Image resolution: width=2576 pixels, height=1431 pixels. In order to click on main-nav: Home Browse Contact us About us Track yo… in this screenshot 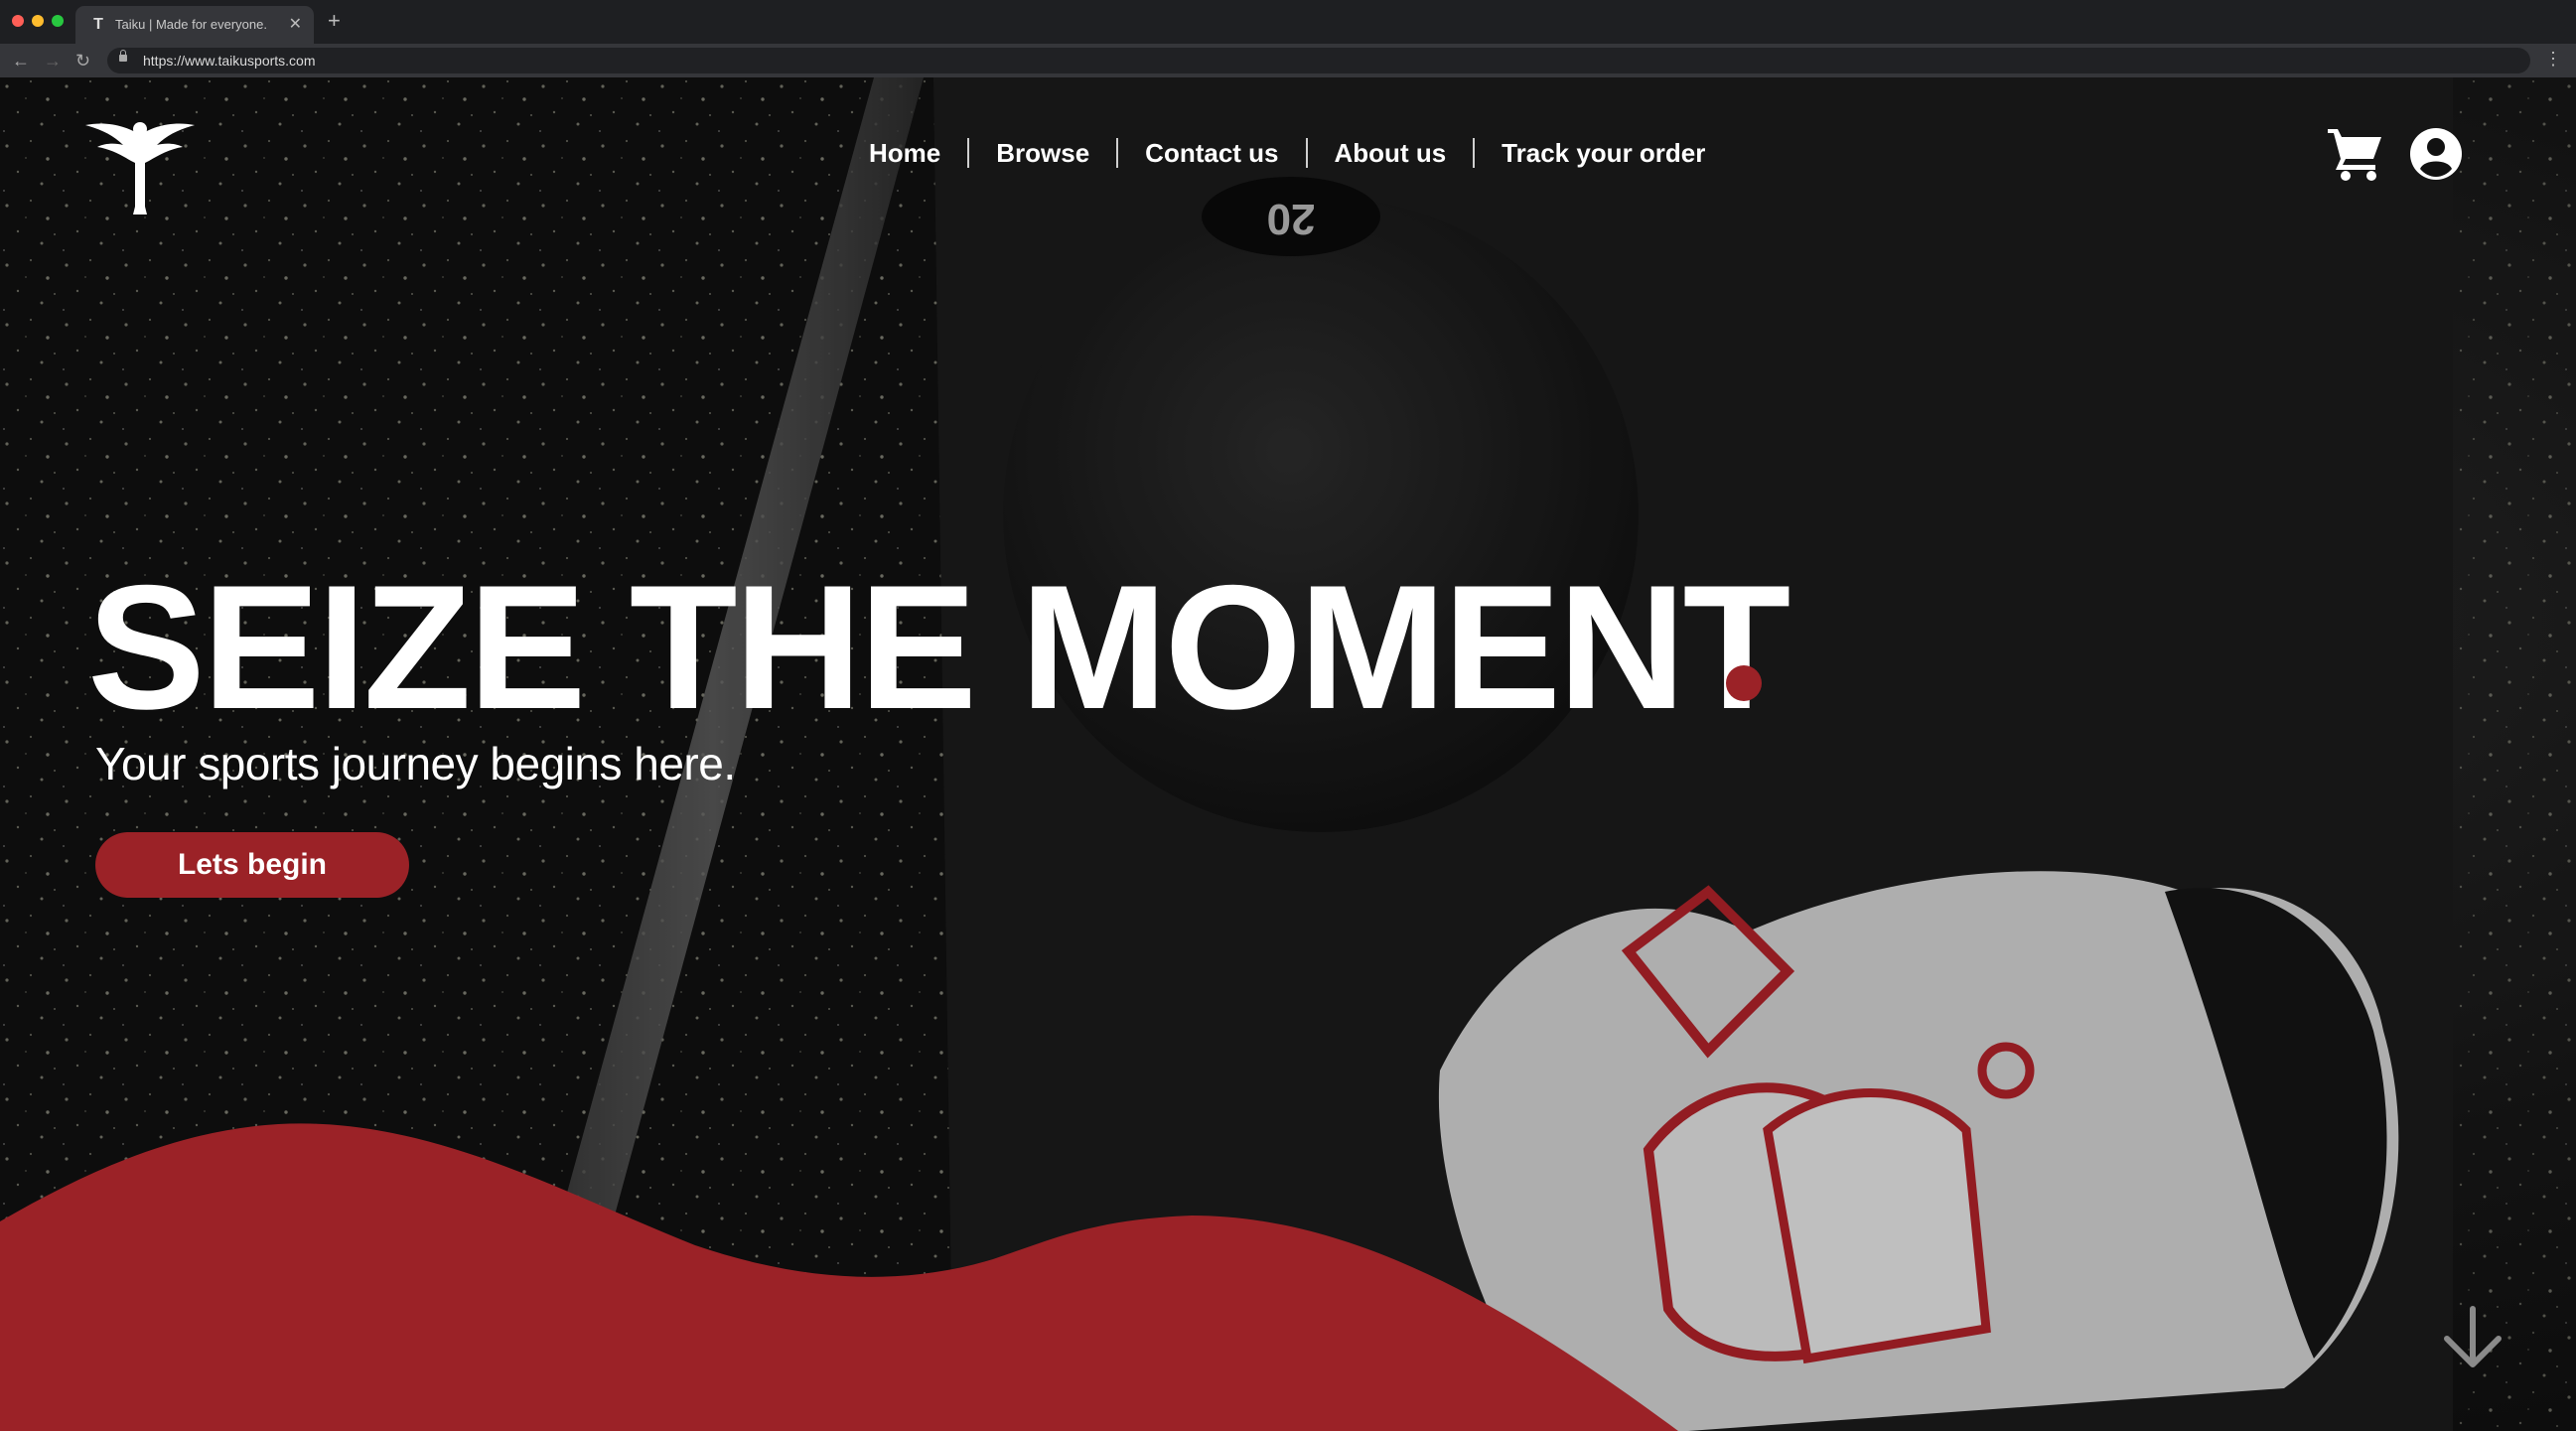, I will do `click(1287, 153)`.